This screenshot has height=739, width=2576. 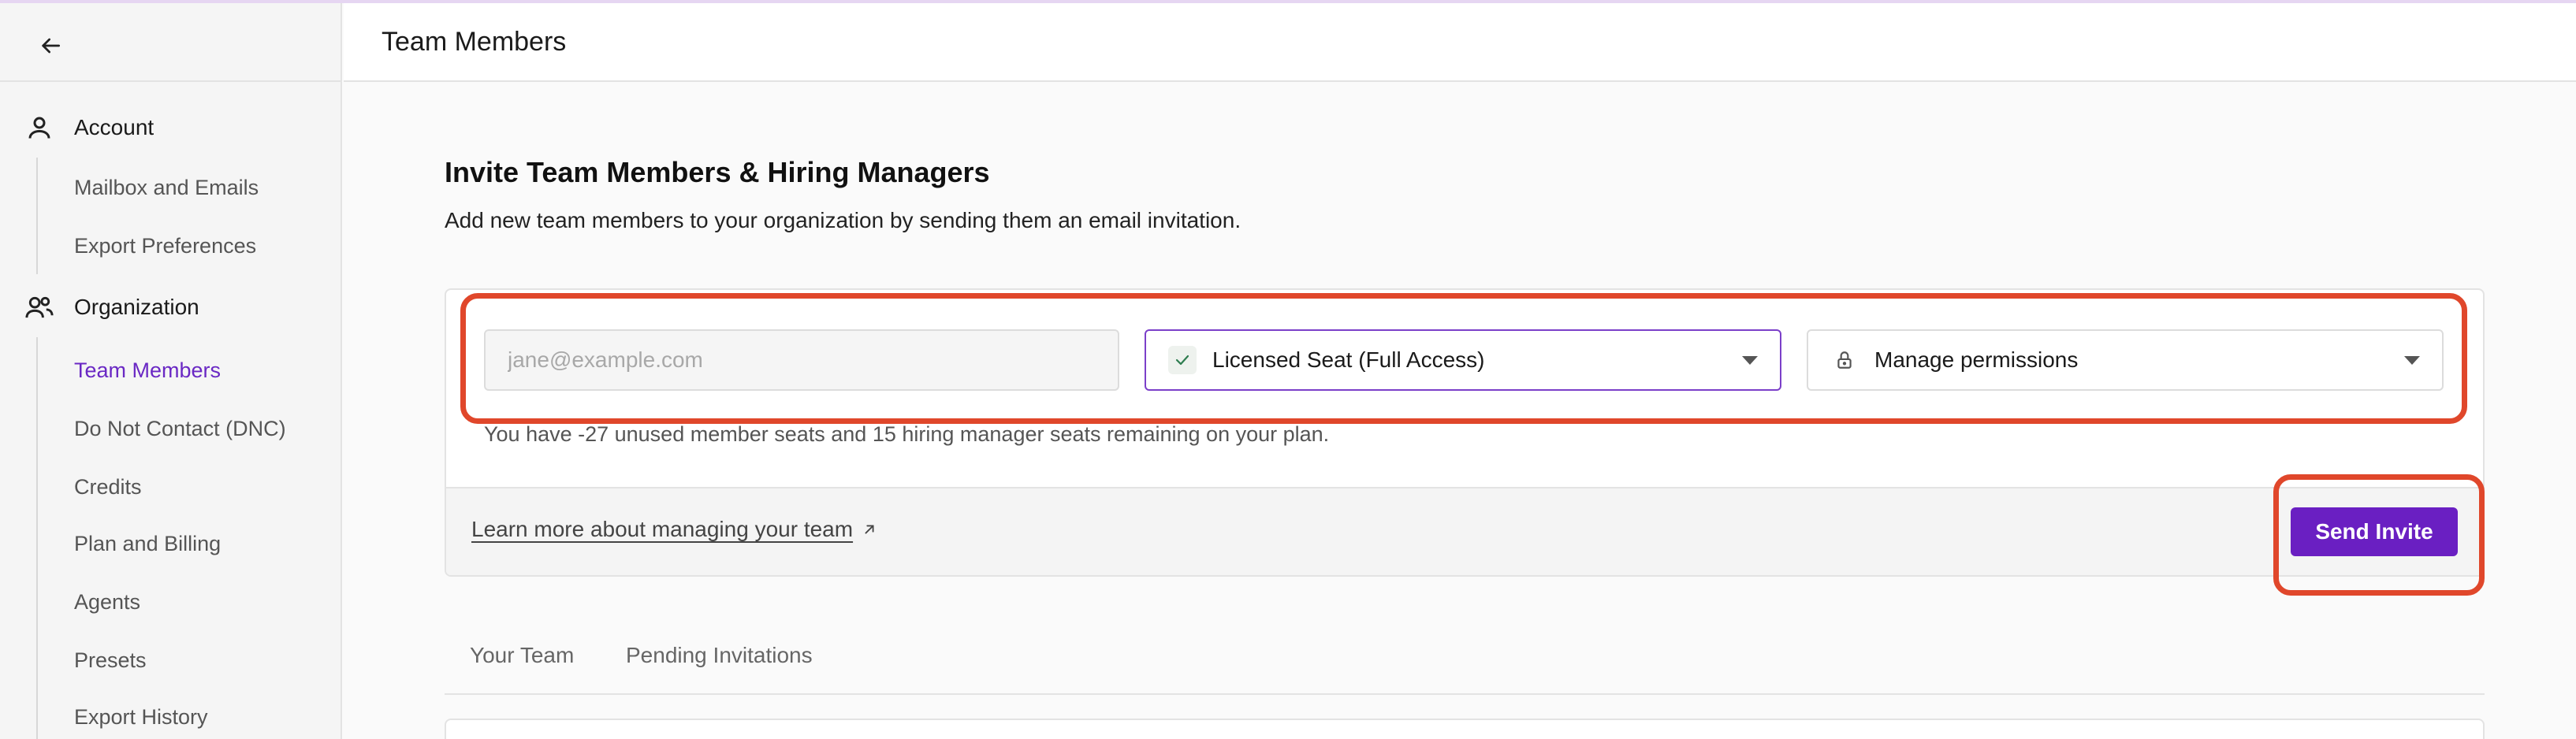 I want to click on arrow-left-icon, so click(x=51, y=46).